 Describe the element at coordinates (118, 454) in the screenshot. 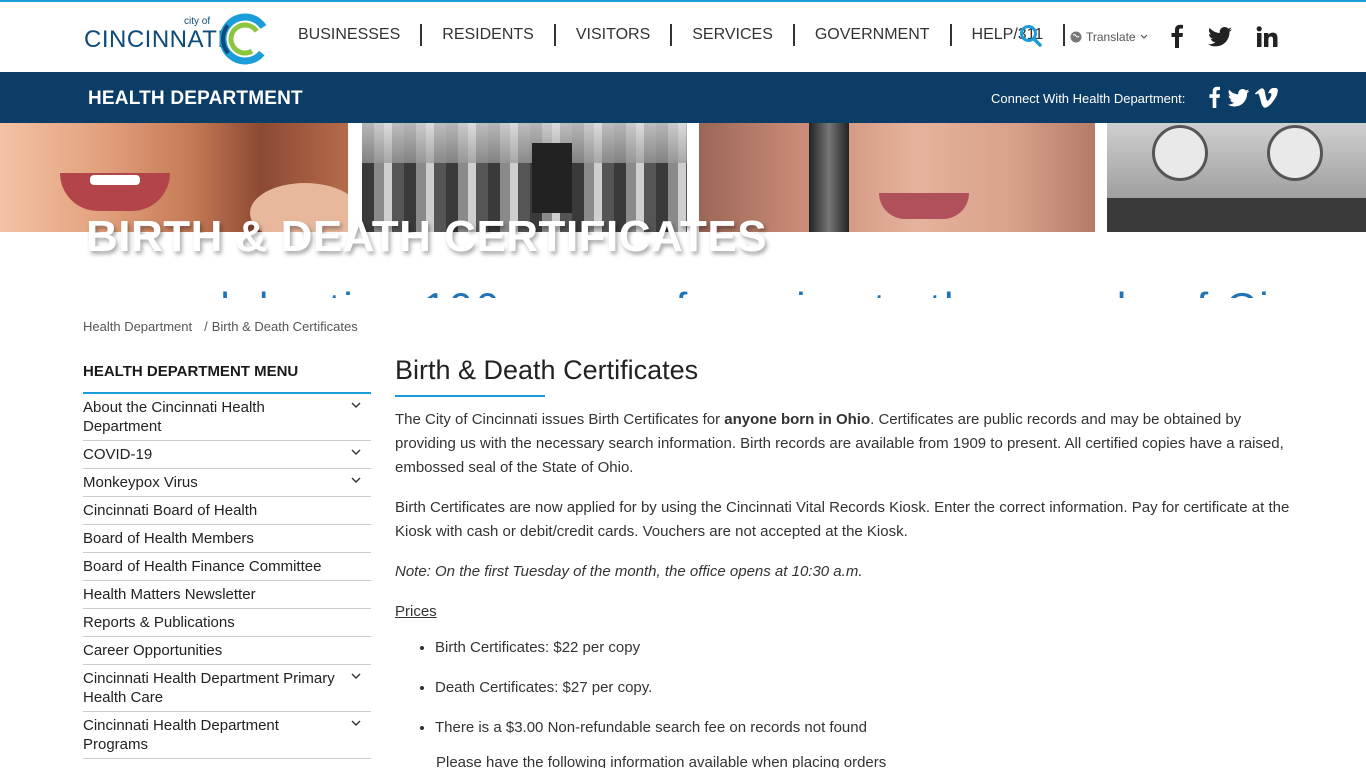

I see `sidebar-item-label: COVID-19` at that location.